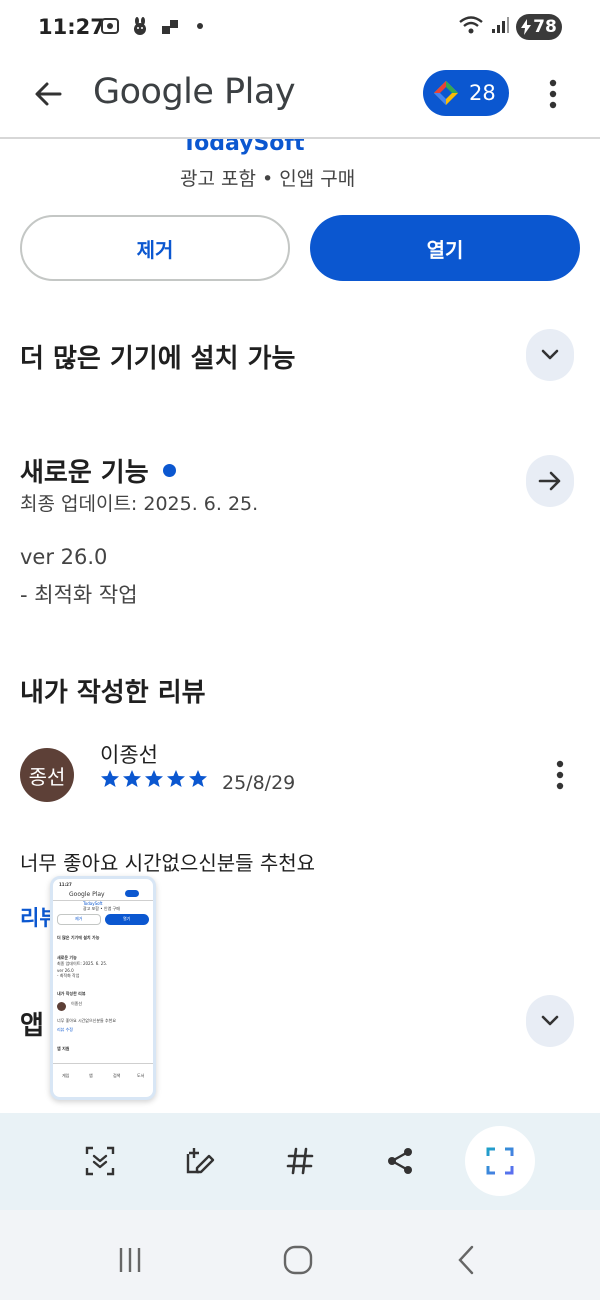 The height and width of the screenshot is (1300, 600). I want to click on thumb-note: - 최적화 작업, so click(68, 975).